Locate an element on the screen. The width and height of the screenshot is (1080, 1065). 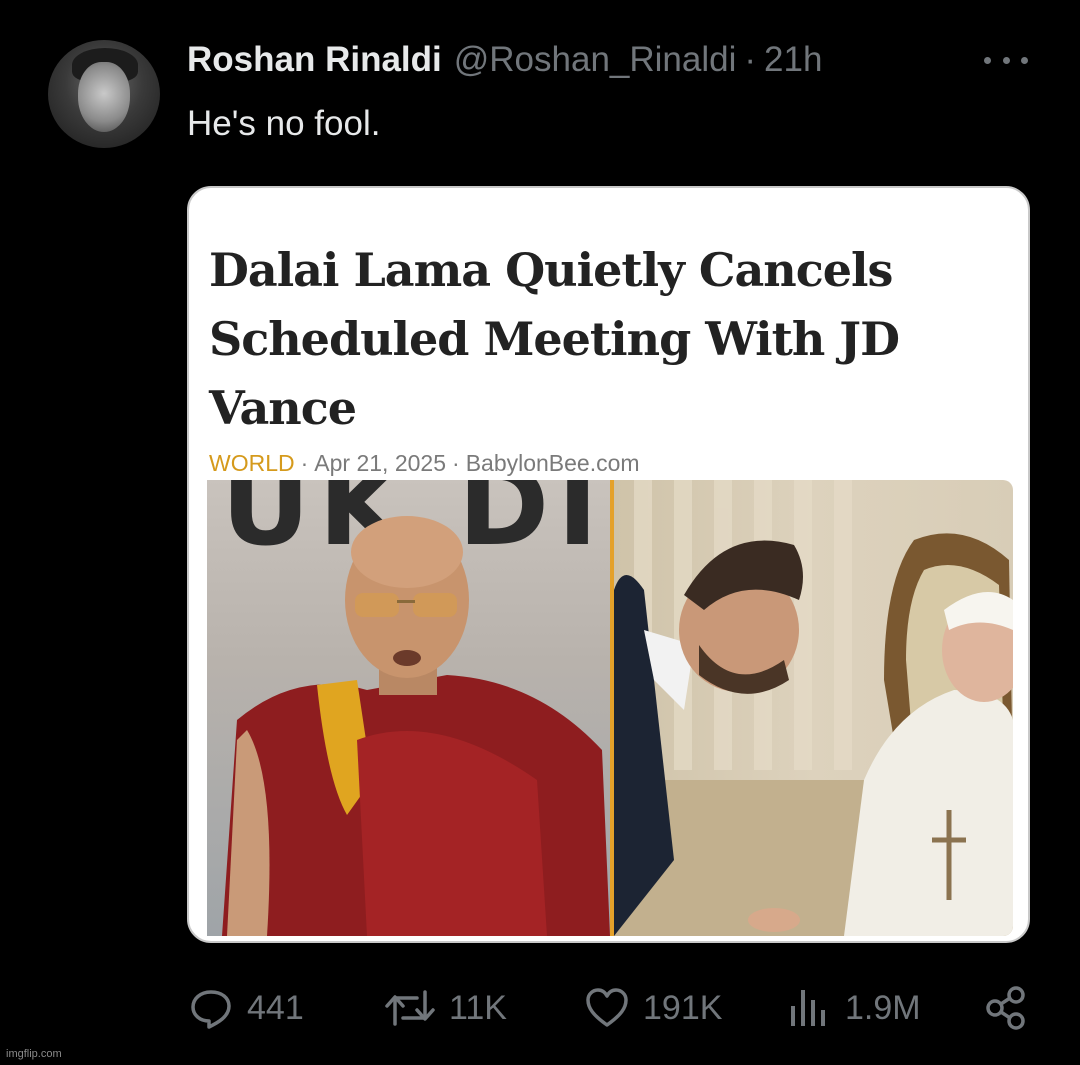
tweet-header: Roshan Rinaldi @Roshan_Rinaldi · 21h is located at coordinates (504, 60).